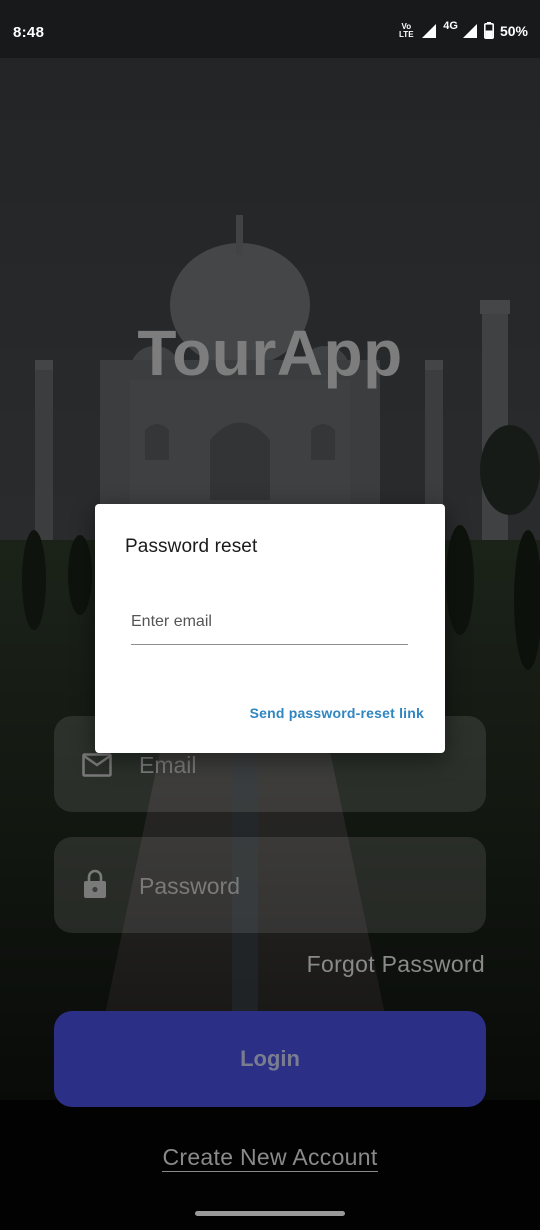 The image size is (540, 1230). I want to click on battery-percent: 50%, so click(513, 30).